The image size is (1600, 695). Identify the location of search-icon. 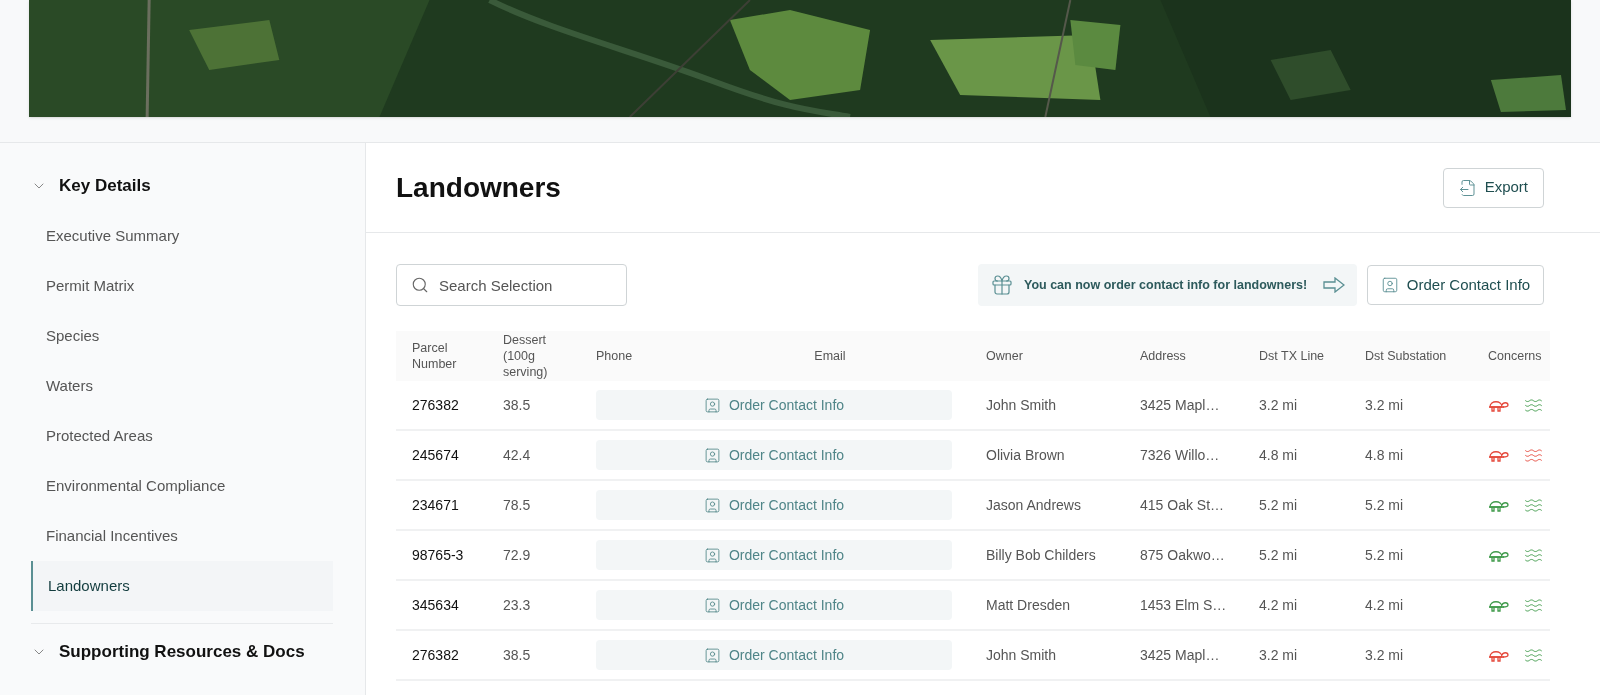
(420, 285).